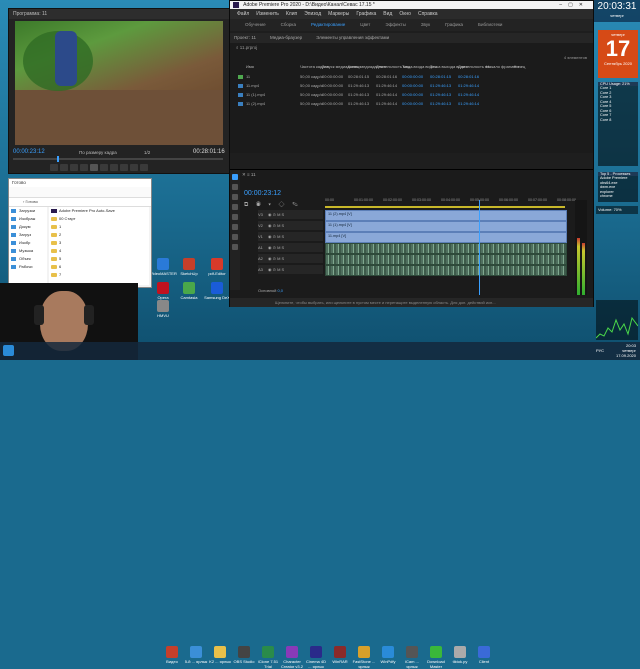  Describe the element at coordinates (189, 291) in the screenshot. I see `desktop-icon: Camtasia` at that location.